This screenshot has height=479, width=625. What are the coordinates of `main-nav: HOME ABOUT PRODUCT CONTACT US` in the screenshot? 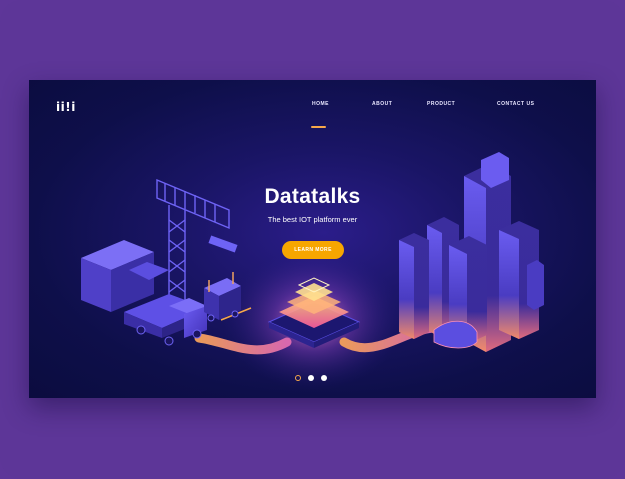 It's located at (312, 107).